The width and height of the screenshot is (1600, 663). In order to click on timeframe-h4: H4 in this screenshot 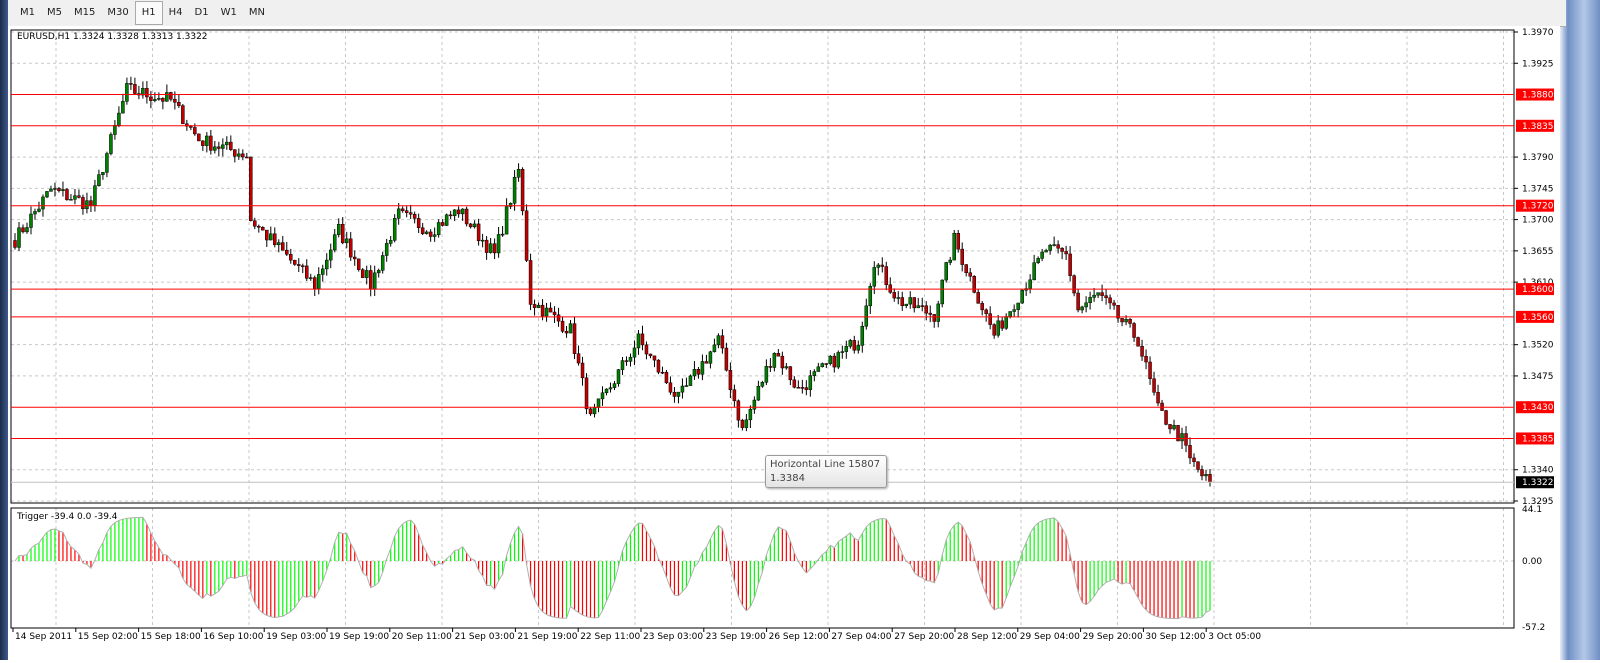, I will do `click(176, 13)`.